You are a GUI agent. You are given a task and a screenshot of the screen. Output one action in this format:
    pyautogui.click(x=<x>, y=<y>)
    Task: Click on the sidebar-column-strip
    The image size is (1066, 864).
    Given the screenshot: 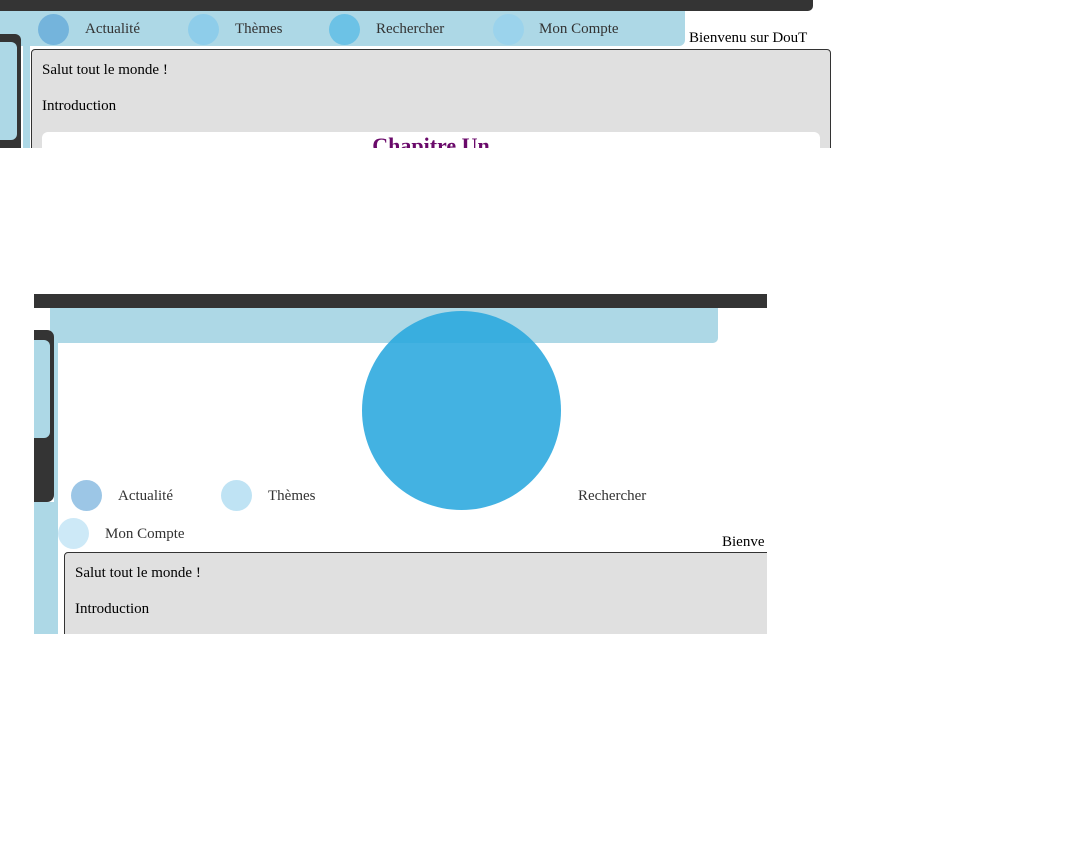 What is the action you would take?
    pyautogui.click(x=56, y=422)
    